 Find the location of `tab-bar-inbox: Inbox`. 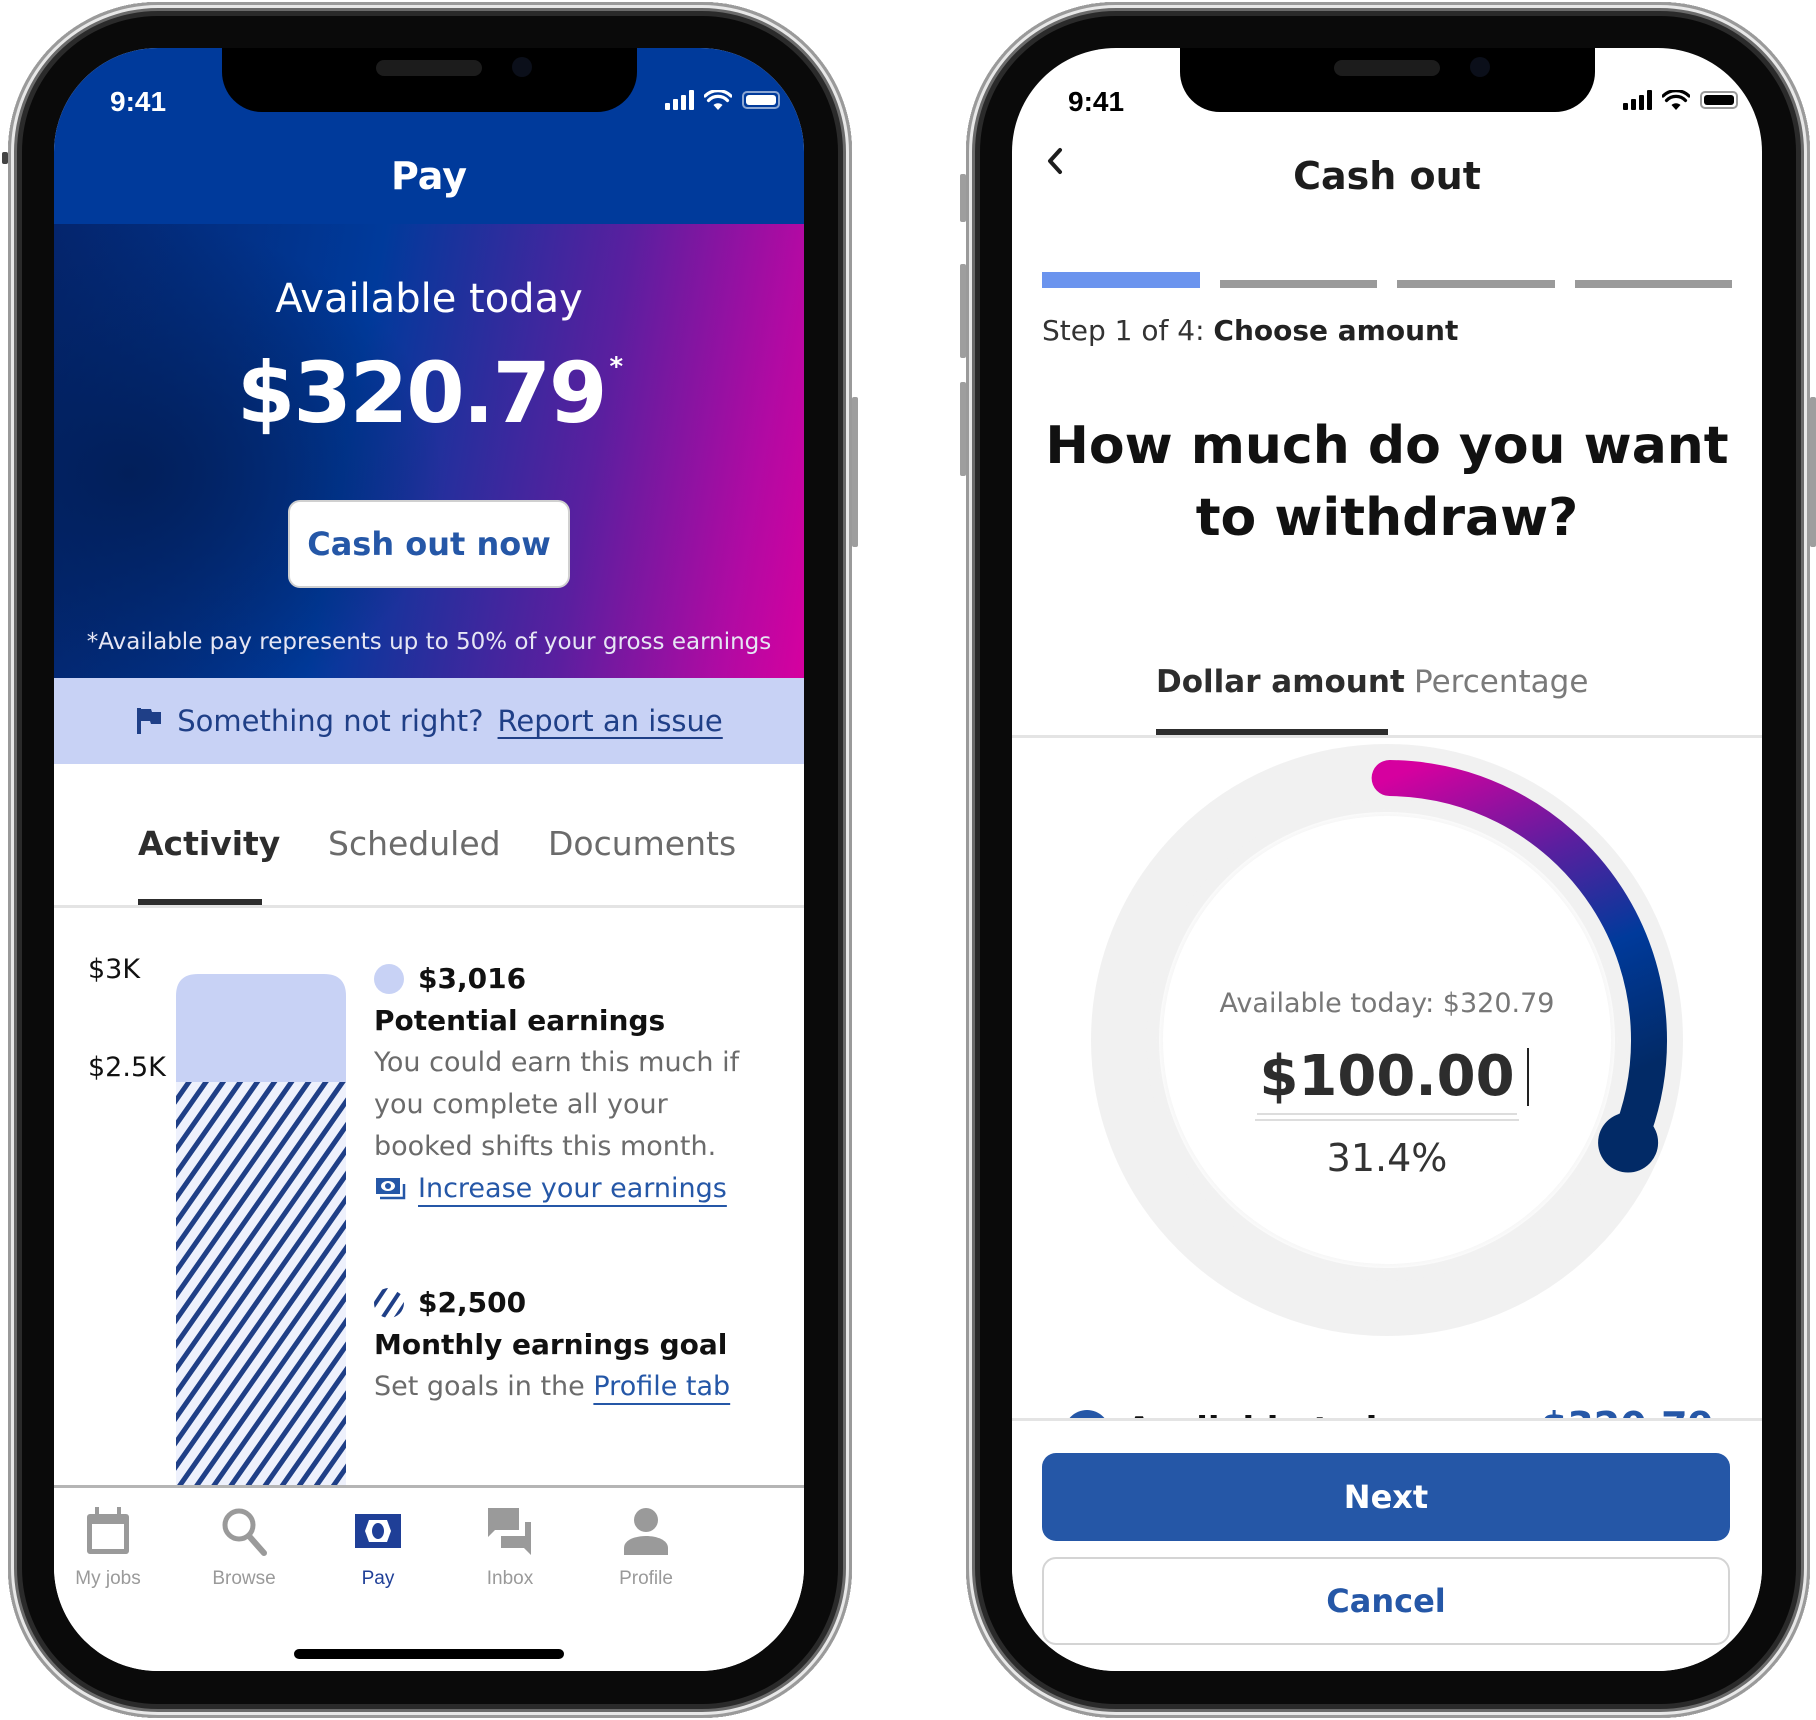

tab-bar-inbox: Inbox is located at coordinates (510, 1548).